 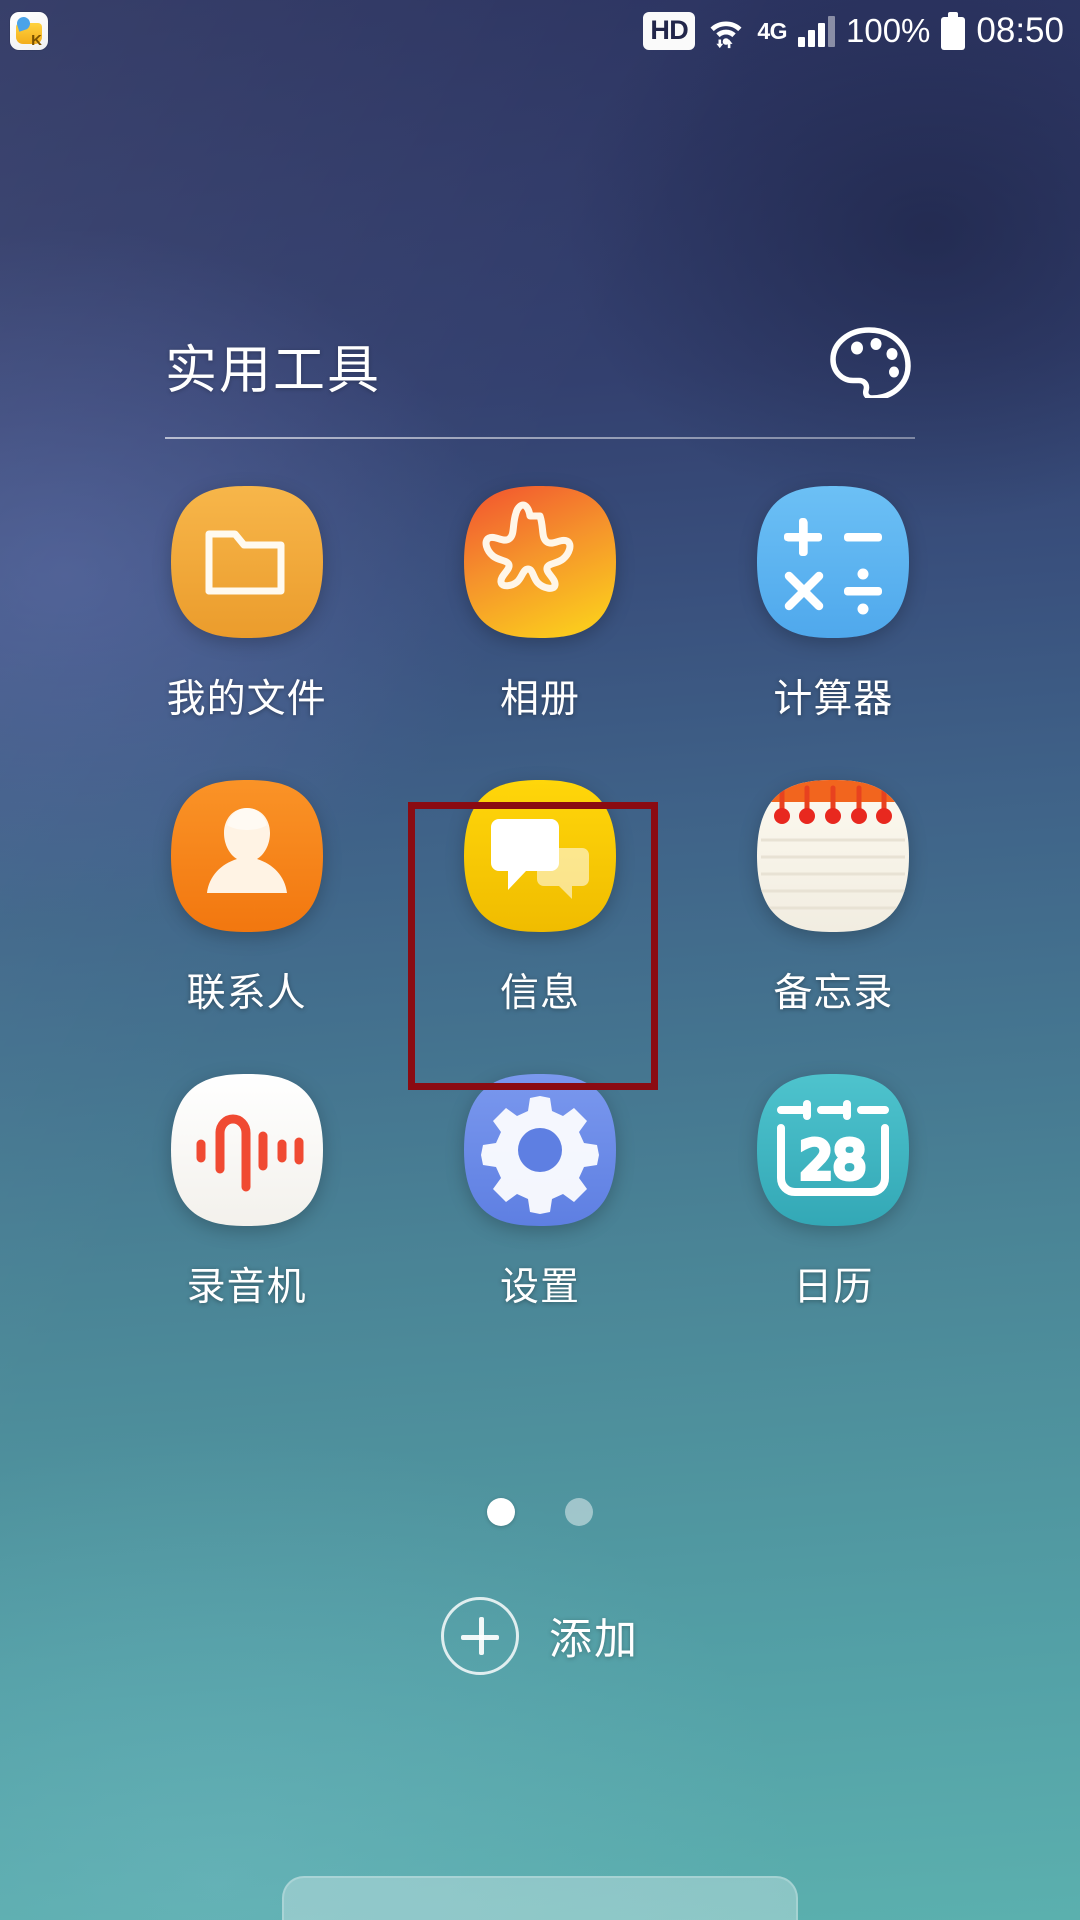 What do you see at coordinates (833, 699) in the screenshot?
I see `app-label: 计算器` at bounding box center [833, 699].